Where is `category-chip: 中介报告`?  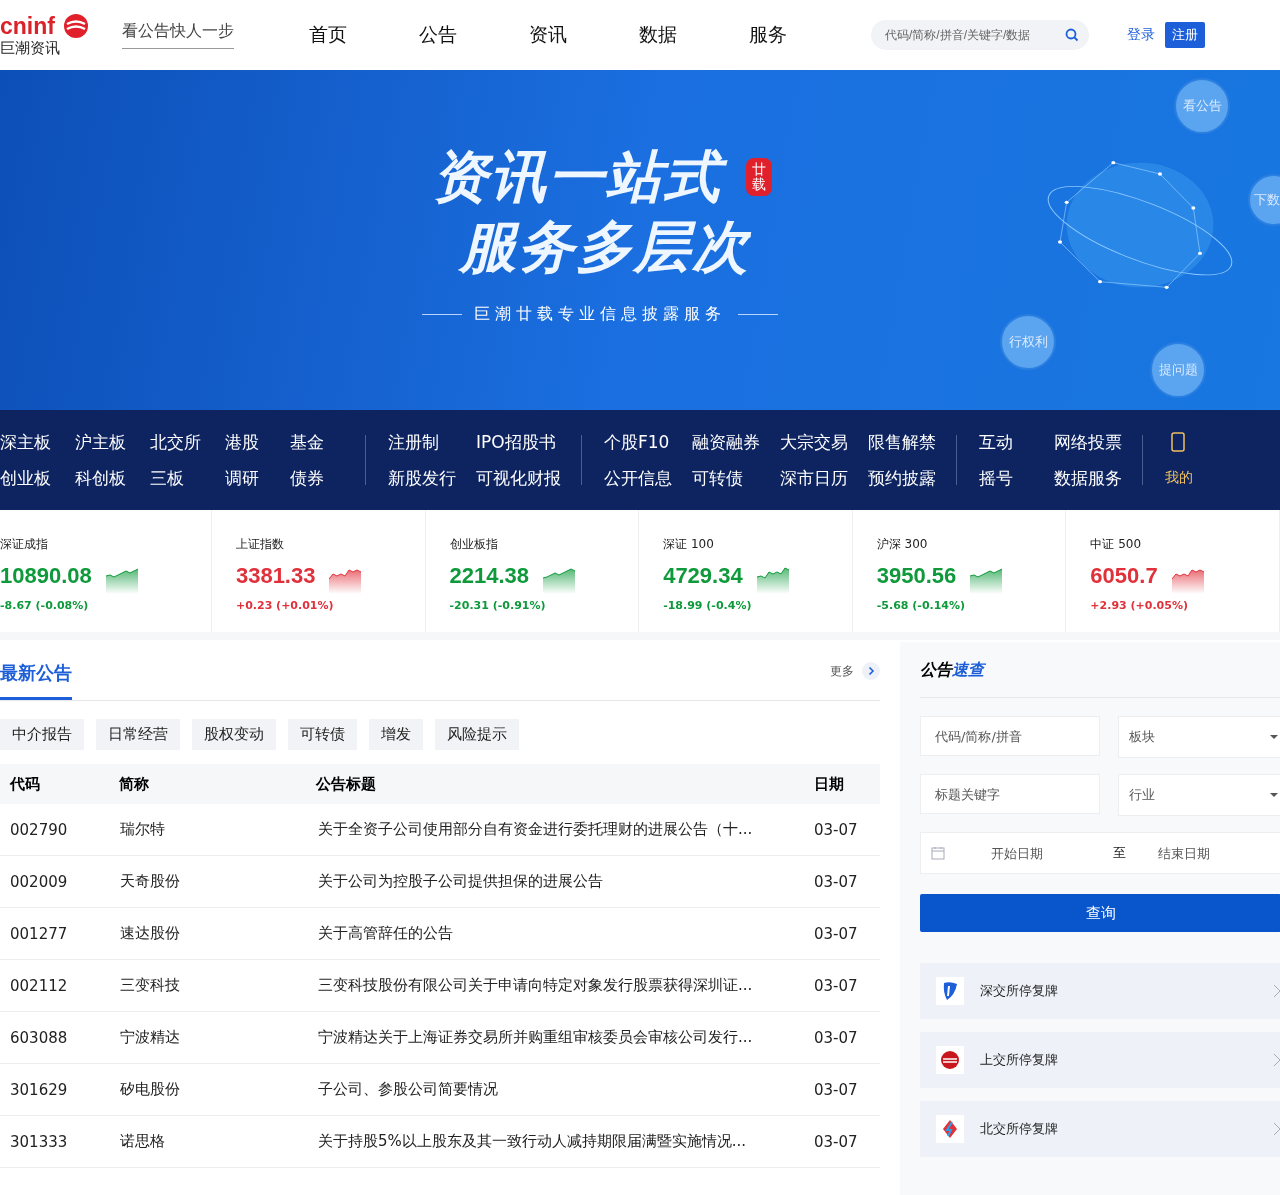
category-chip: 中介报告 is located at coordinates (42, 734).